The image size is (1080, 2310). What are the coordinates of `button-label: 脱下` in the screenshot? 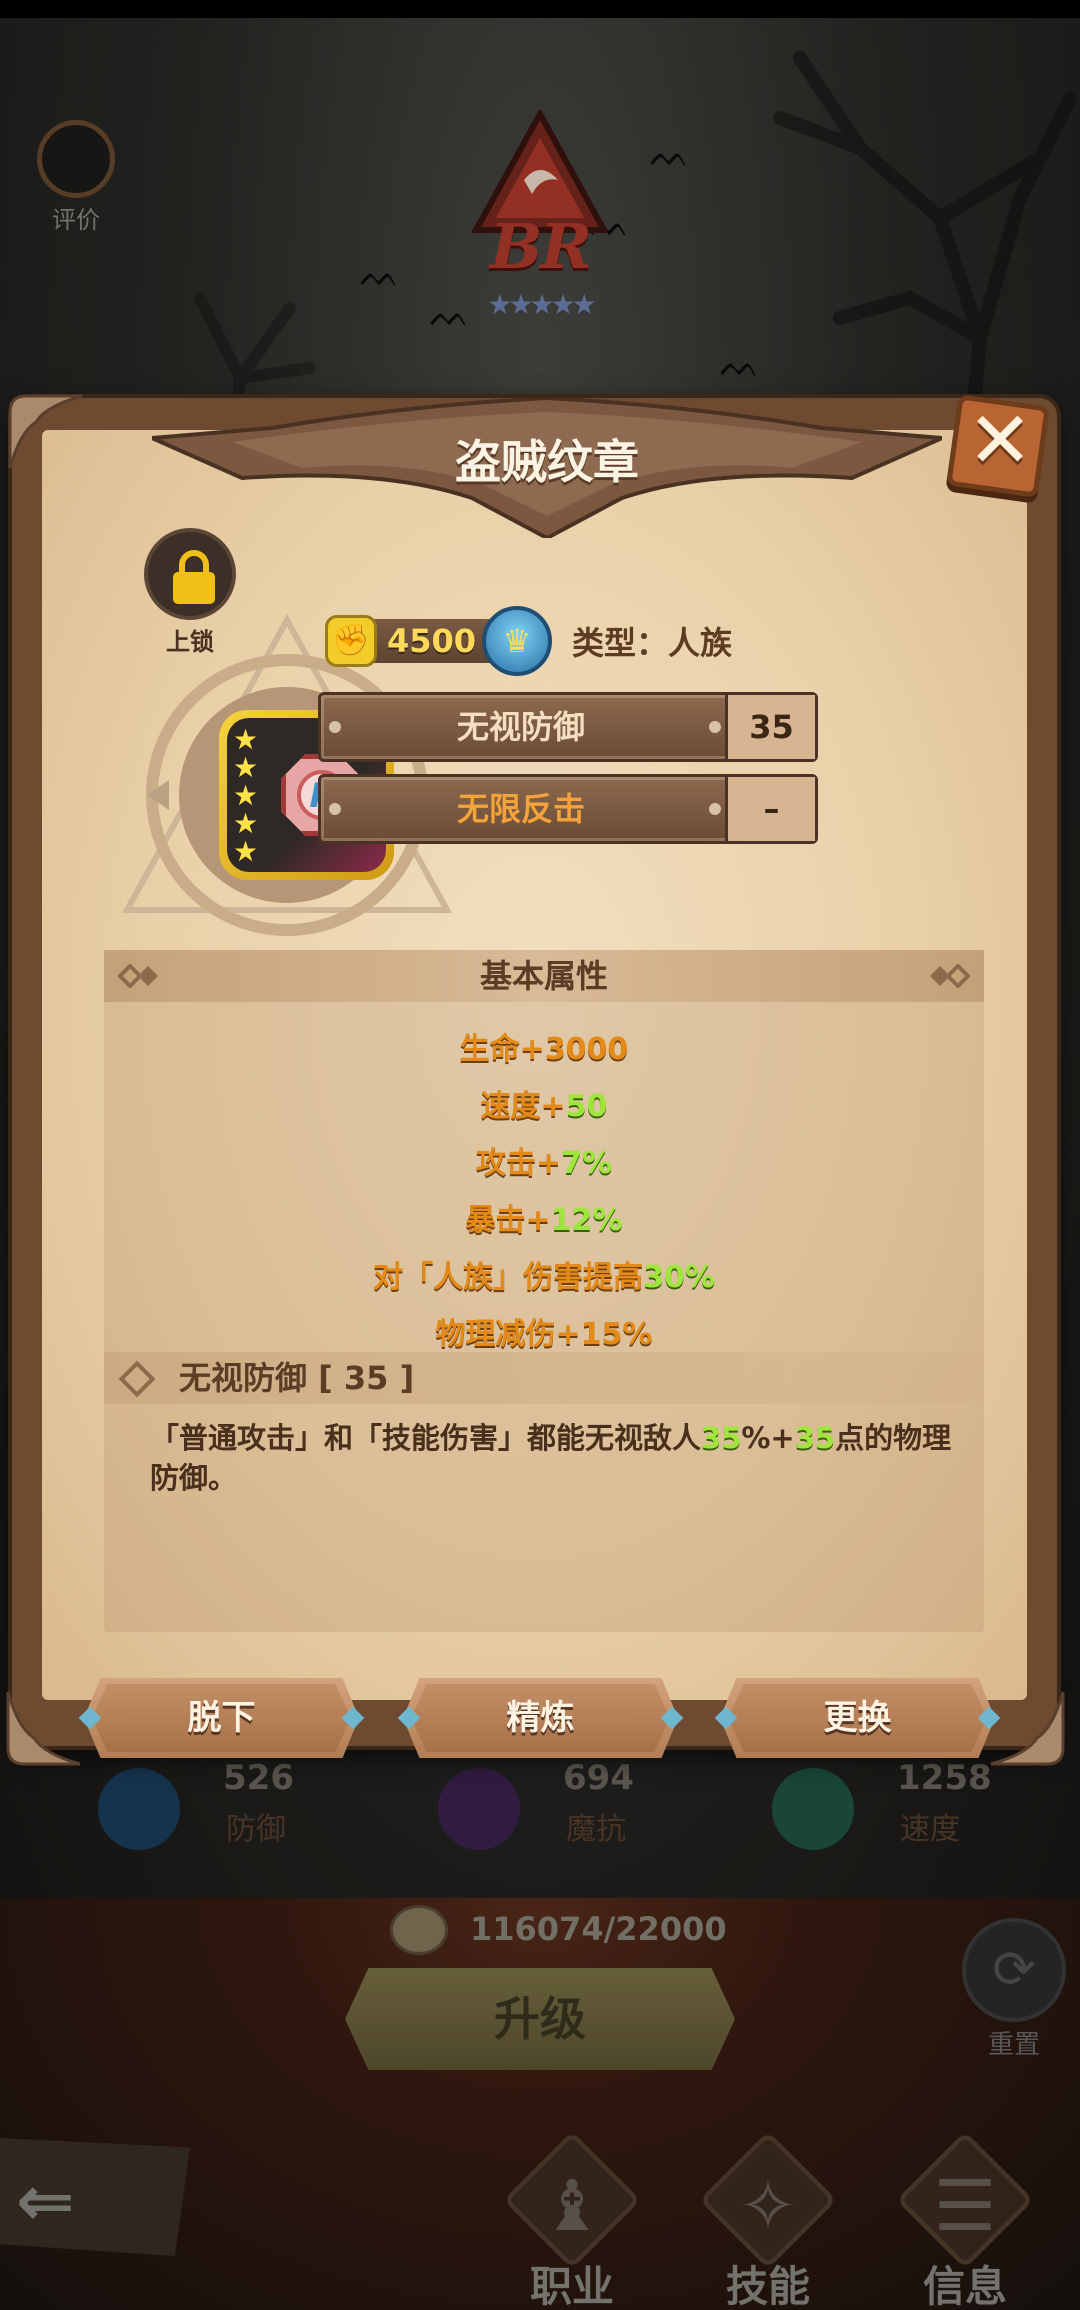 It's located at (221, 1718).